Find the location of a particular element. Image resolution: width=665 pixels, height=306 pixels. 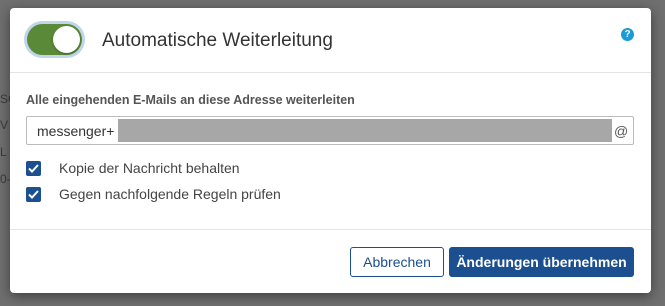

check-rules-row: Gegen nachfolgende Regeln prüfen is located at coordinates (153, 194).